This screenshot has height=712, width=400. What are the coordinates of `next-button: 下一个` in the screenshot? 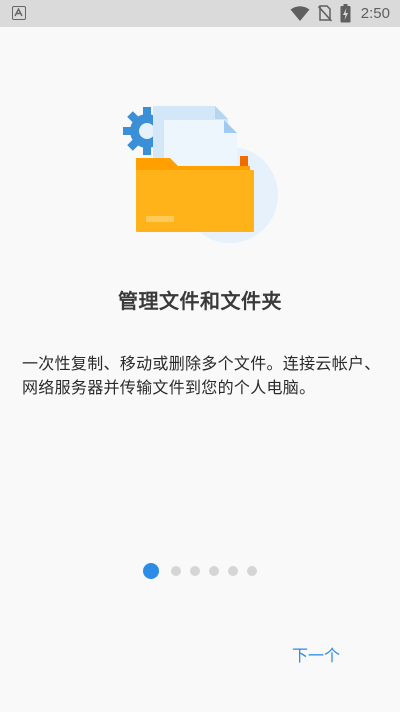 It's located at (316, 654).